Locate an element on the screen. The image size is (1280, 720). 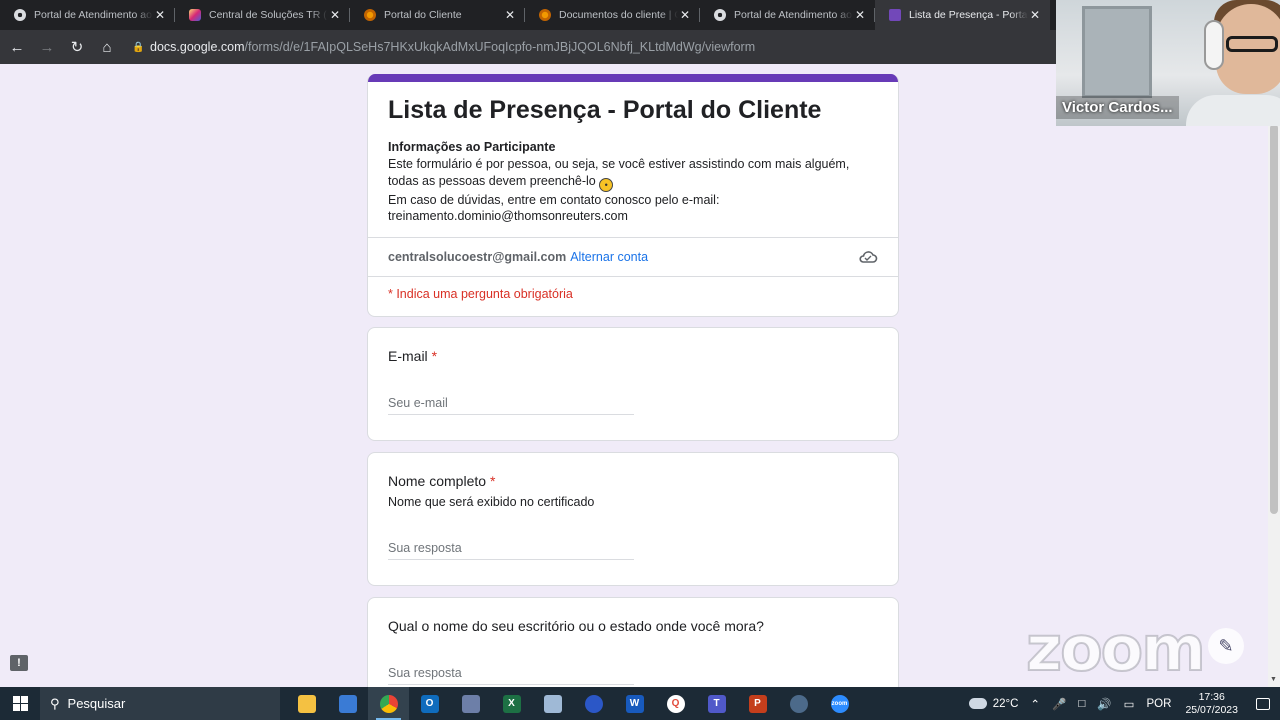
file-explorer-icon is located at coordinates (306, 703).